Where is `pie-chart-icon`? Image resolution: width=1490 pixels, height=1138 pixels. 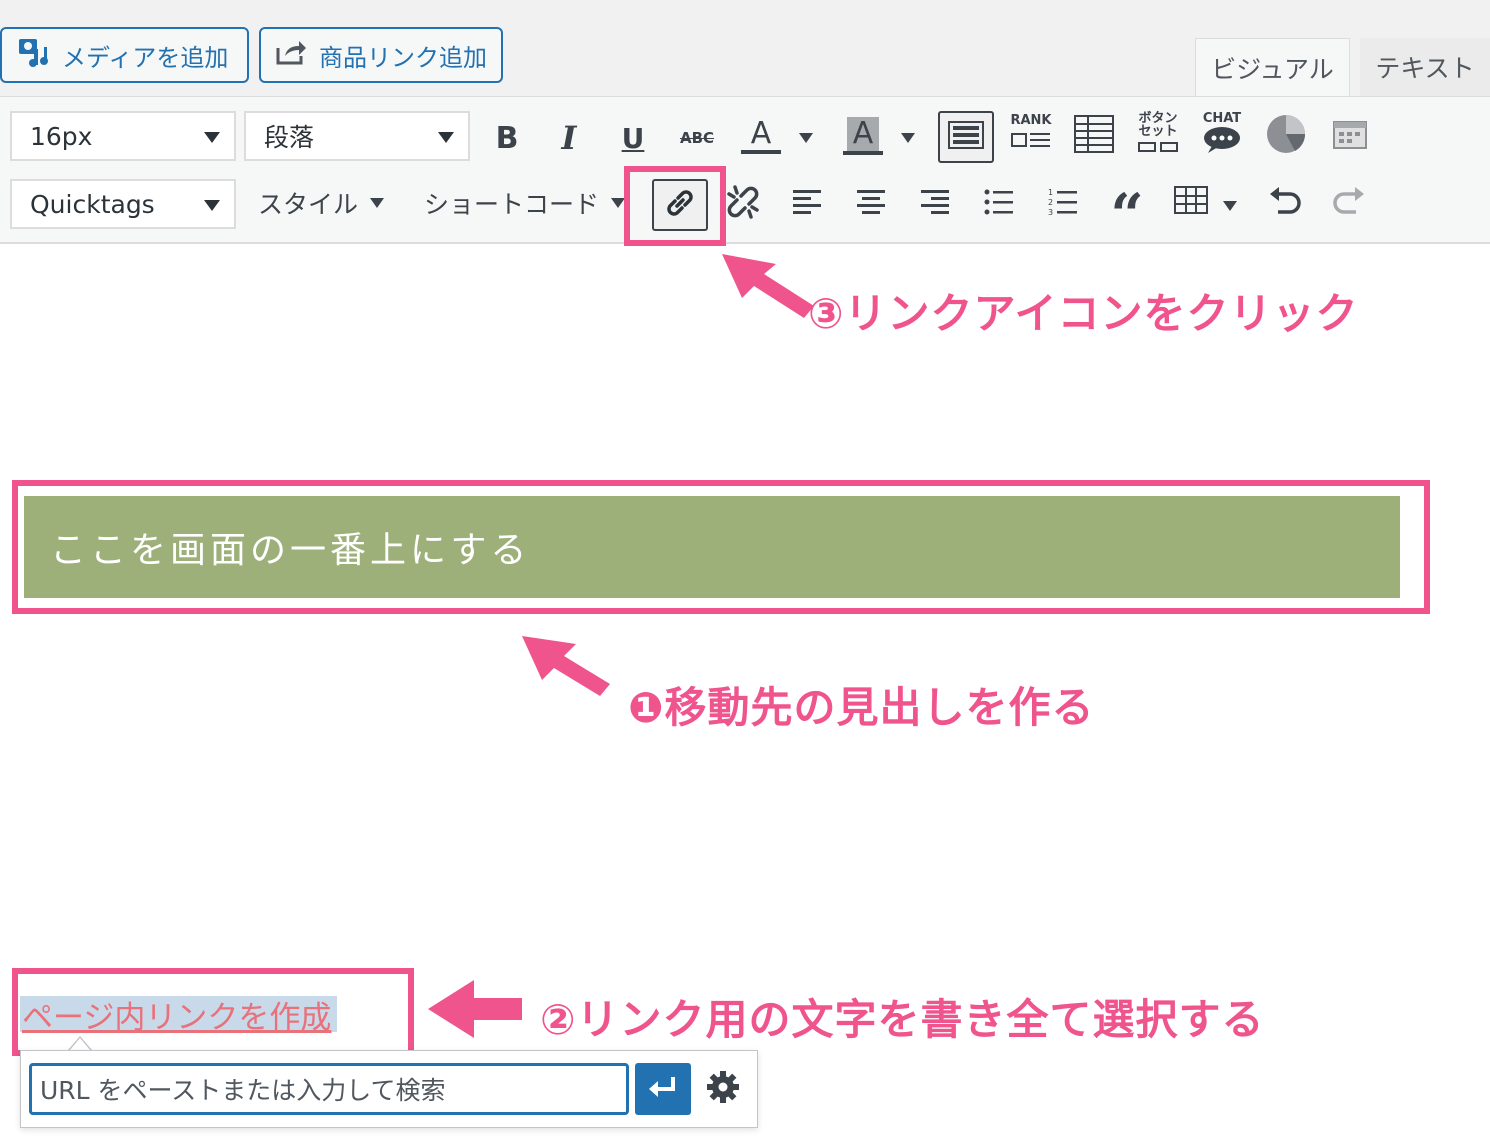 pie-chart-icon is located at coordinates (1286, 136).